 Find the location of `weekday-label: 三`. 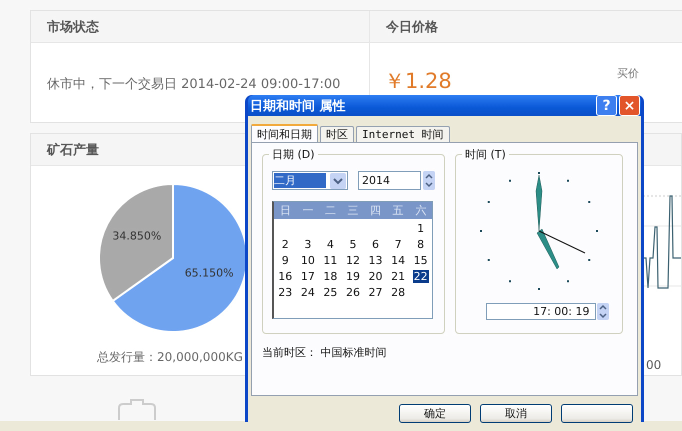

weekday-label: 三 is located at coordinates (353, 210).